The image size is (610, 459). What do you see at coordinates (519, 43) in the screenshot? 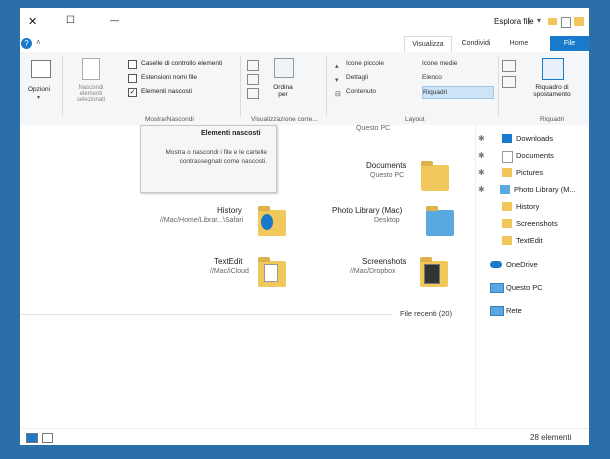
I see `tab-home: Home` at bounding box center [519, 43].